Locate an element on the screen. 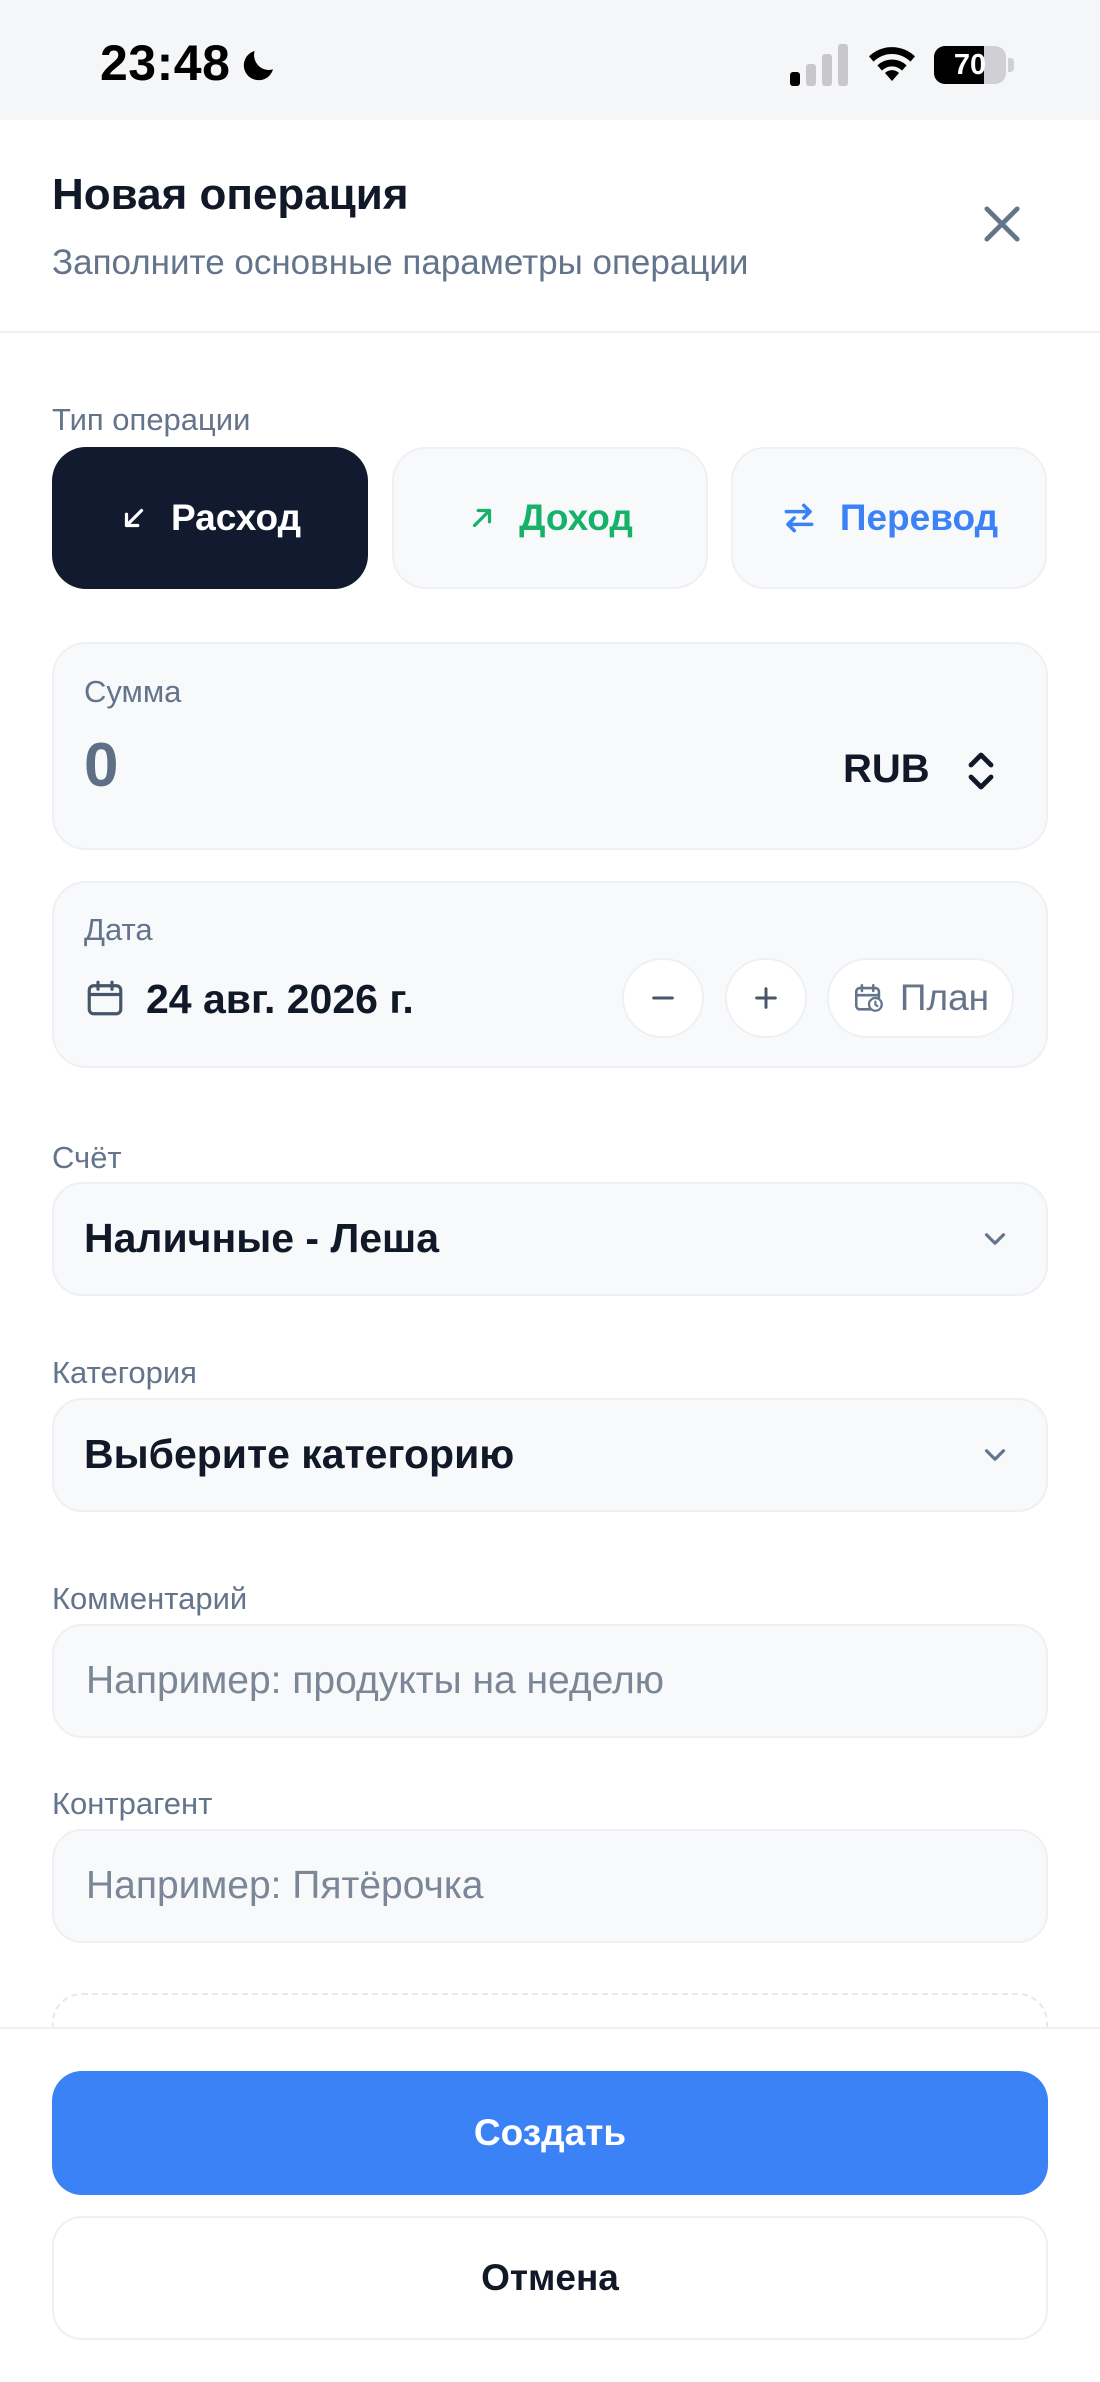 This screenshot has width=1100, height=2382. close-icon is located at coordinates (1002, 224).